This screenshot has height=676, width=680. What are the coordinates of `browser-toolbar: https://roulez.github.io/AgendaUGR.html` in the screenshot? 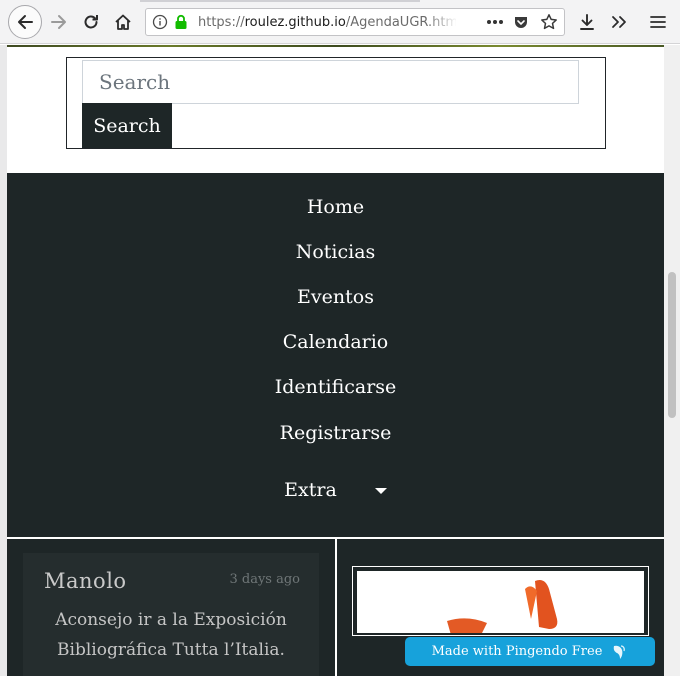 It's located at (340, 22).